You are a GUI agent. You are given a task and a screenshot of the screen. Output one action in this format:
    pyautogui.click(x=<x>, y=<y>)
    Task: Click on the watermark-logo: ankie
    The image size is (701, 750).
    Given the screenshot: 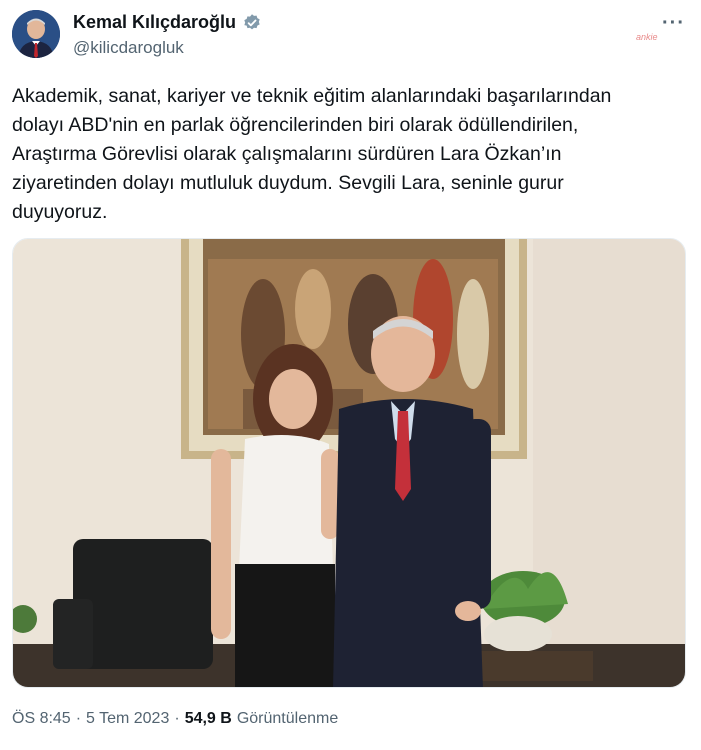 What is the action you would take?
    pyautogui.click(x=647, y=37)
    